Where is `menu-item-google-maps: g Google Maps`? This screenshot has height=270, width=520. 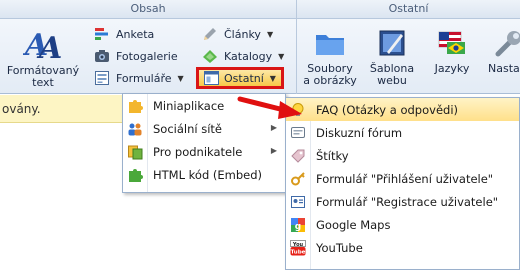 menu-item-google-maps: g Google Maps is located at coordinates (402, 224).